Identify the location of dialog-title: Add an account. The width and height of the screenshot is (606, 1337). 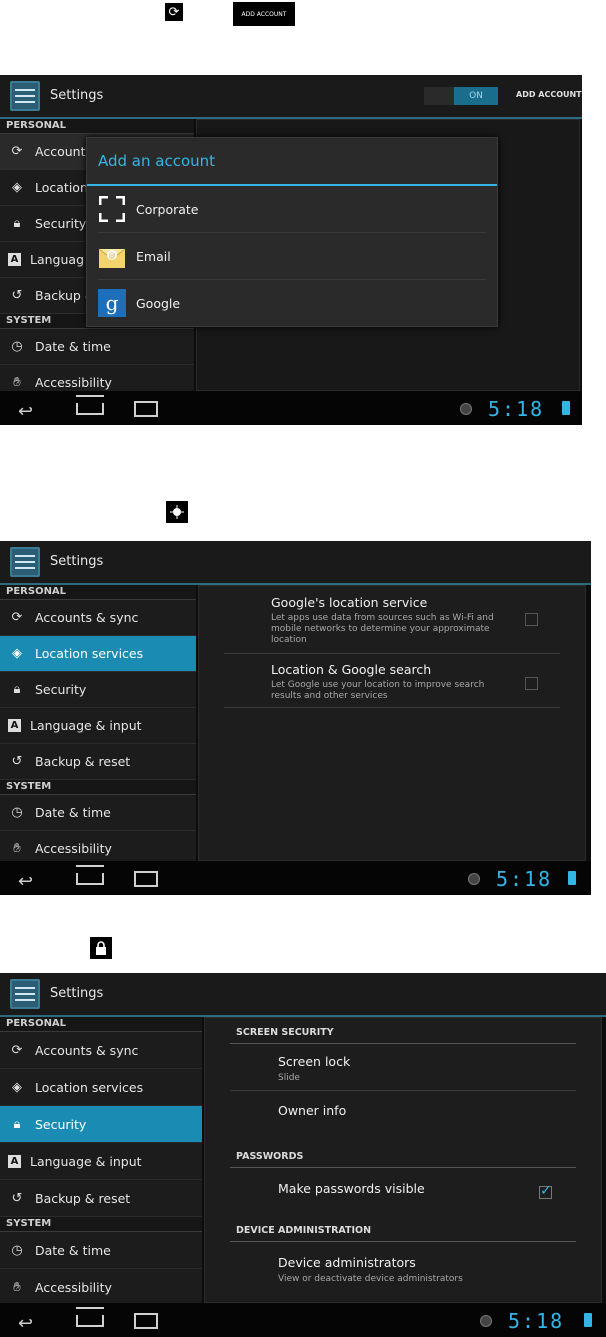
(292, 162).